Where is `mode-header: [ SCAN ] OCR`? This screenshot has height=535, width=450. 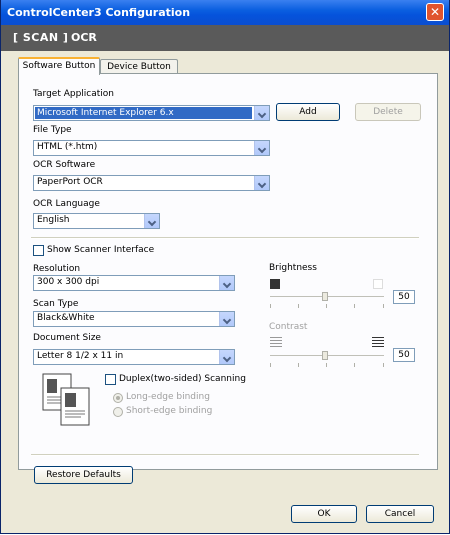
mode-header: [ SCAN ] OCR is located at coordinates (225, 38).